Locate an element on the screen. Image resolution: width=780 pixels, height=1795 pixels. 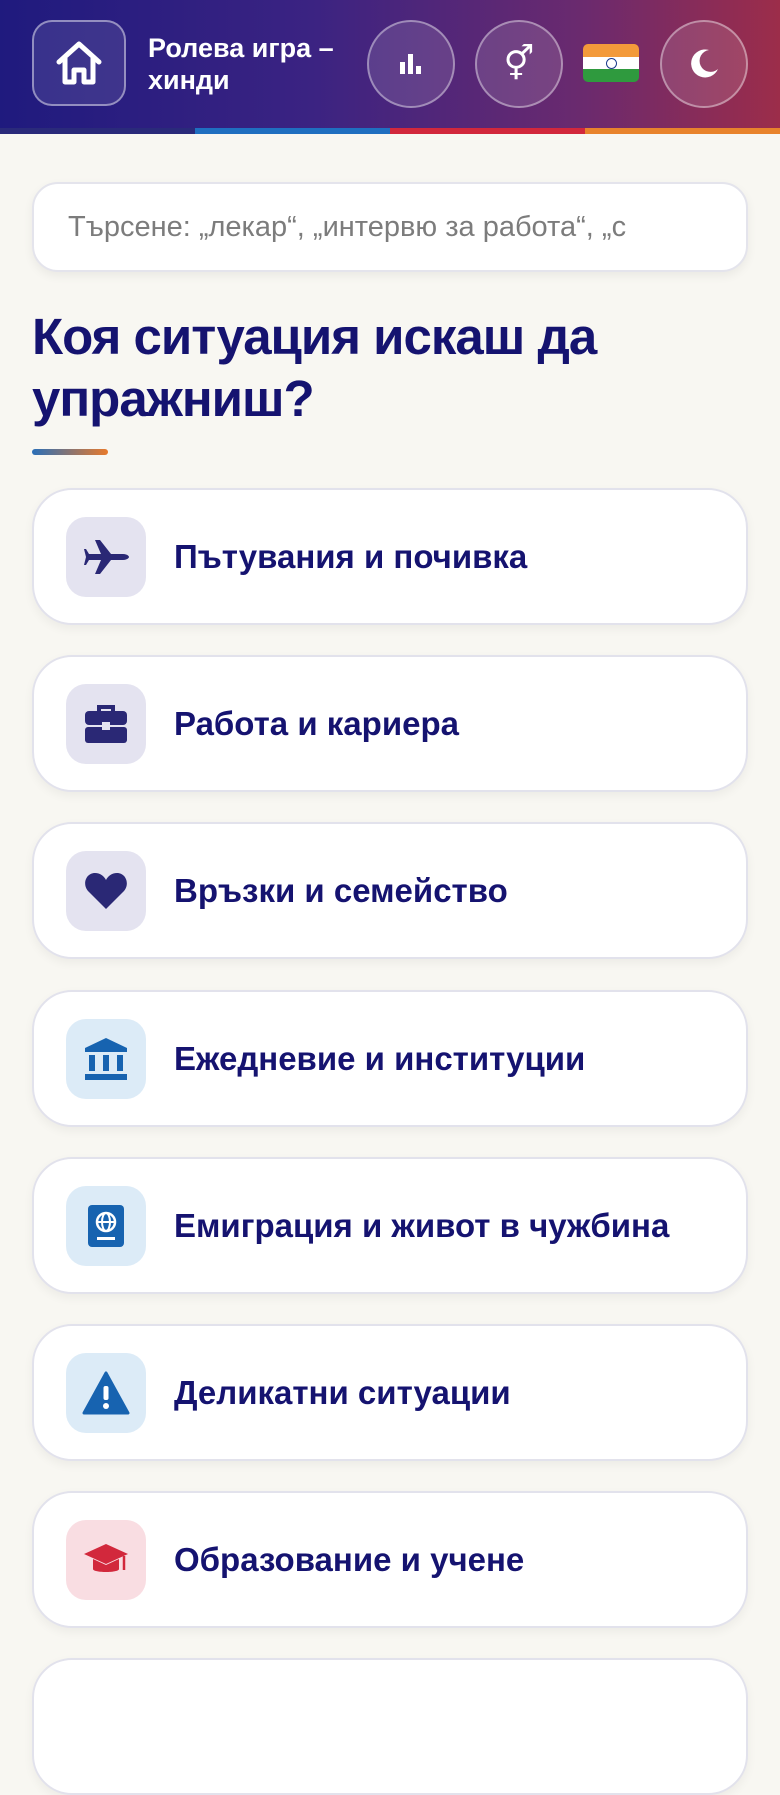
category-card-work: Работа и кариера is located at coordinates (390, 723).